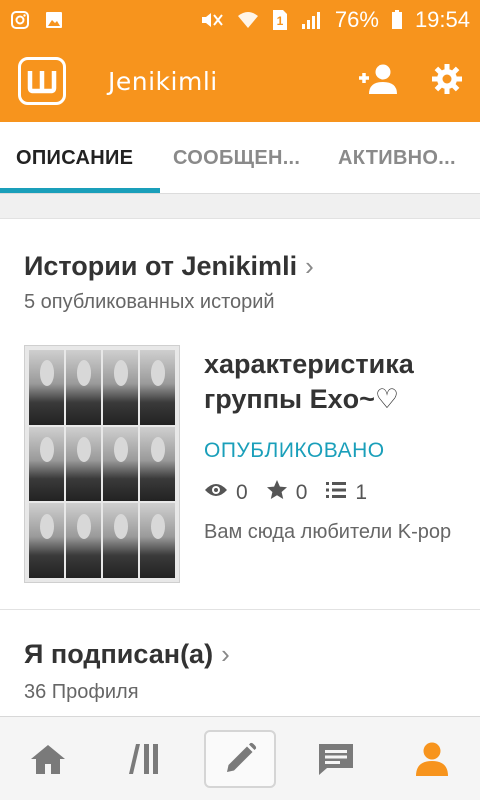 The height and width of the screenshot is (800, 480). Describe the element at coordinates (277, 493) in the screenshot. I see `star-icon` at that location.